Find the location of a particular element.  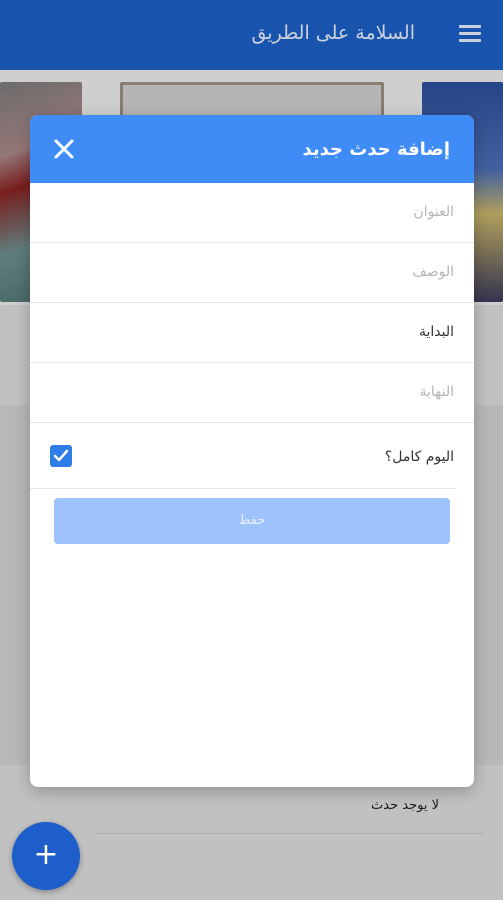

description-field: الوصف is located at coordinates (252, 273).